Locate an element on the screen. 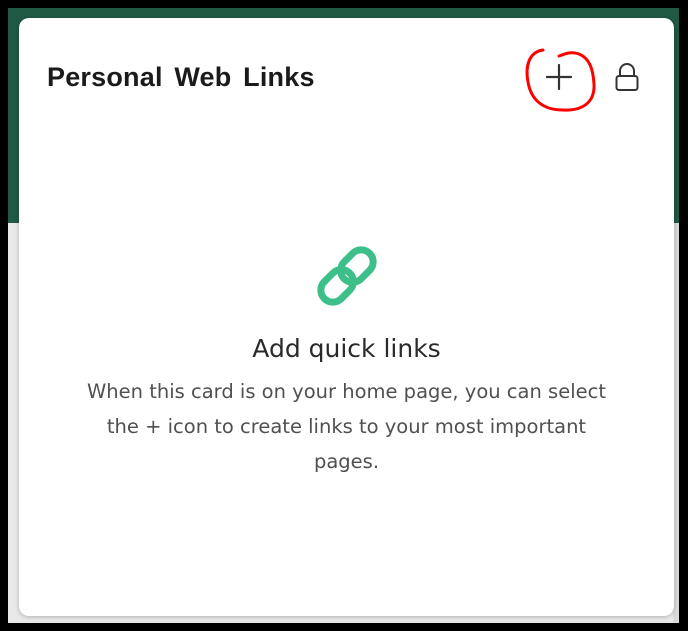 The height and width of the screenshot is (631, 688). empty-state-heading: Add quick links is located at coordinates (346, 348).